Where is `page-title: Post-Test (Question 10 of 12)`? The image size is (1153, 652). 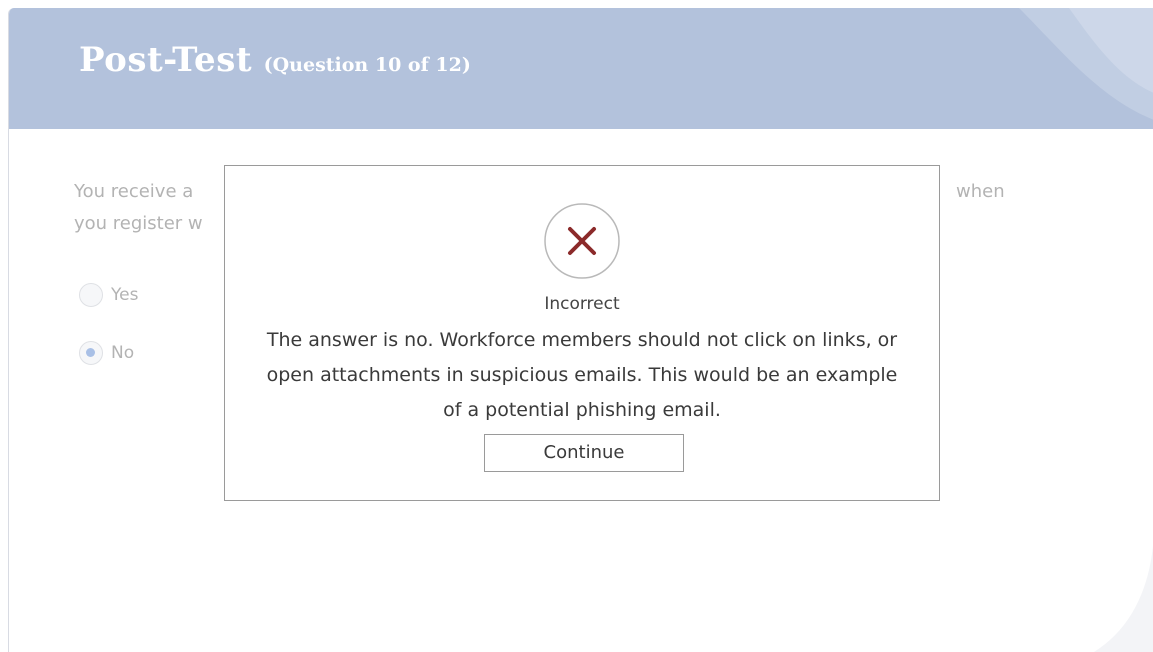
page-title: Post-Test (Question 10 of 12) is located at coordinates (275, 60).